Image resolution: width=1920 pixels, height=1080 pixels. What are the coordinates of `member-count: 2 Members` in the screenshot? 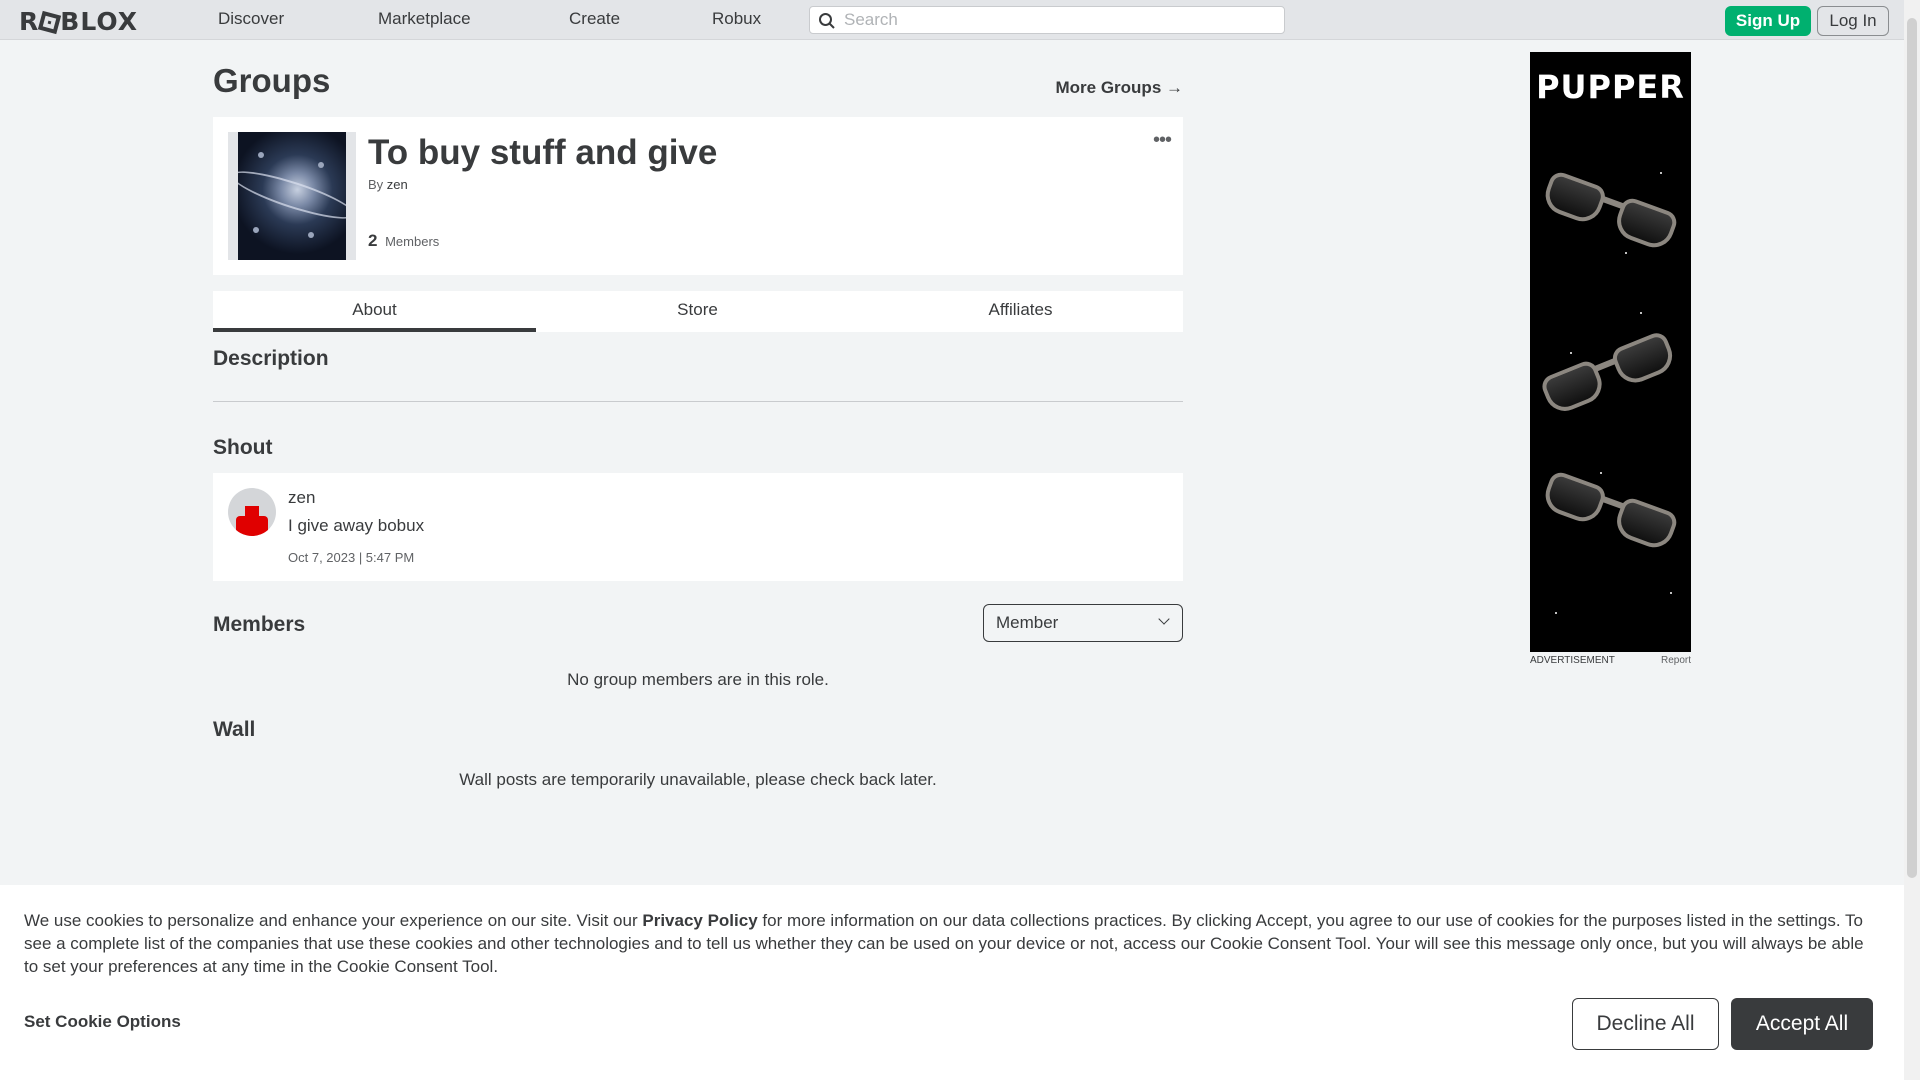 It's located at (403, 241).